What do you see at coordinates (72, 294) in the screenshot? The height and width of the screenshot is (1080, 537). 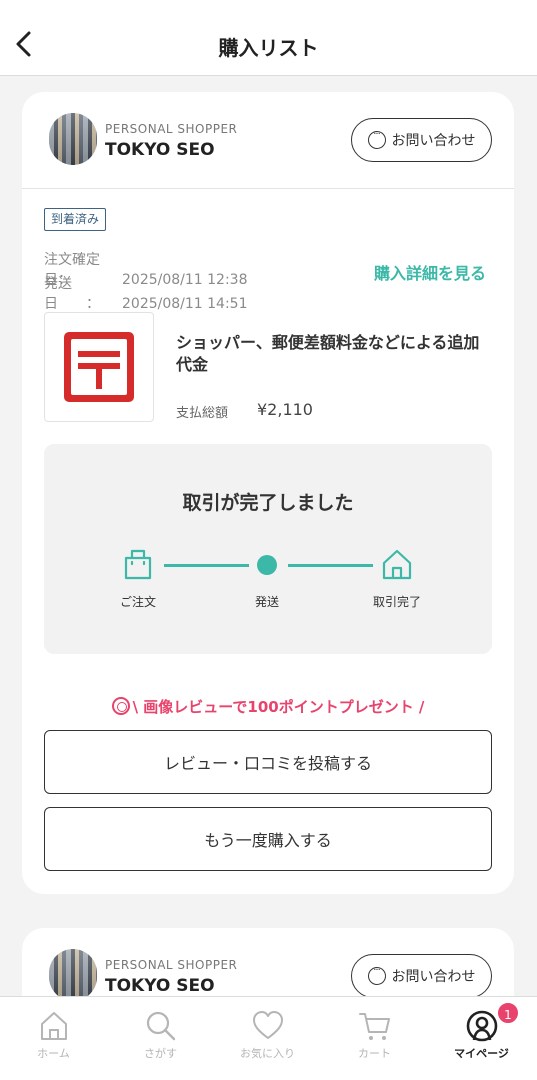 I see `ship-date-label: 発送日 ：` at bounding box center [72, 294].